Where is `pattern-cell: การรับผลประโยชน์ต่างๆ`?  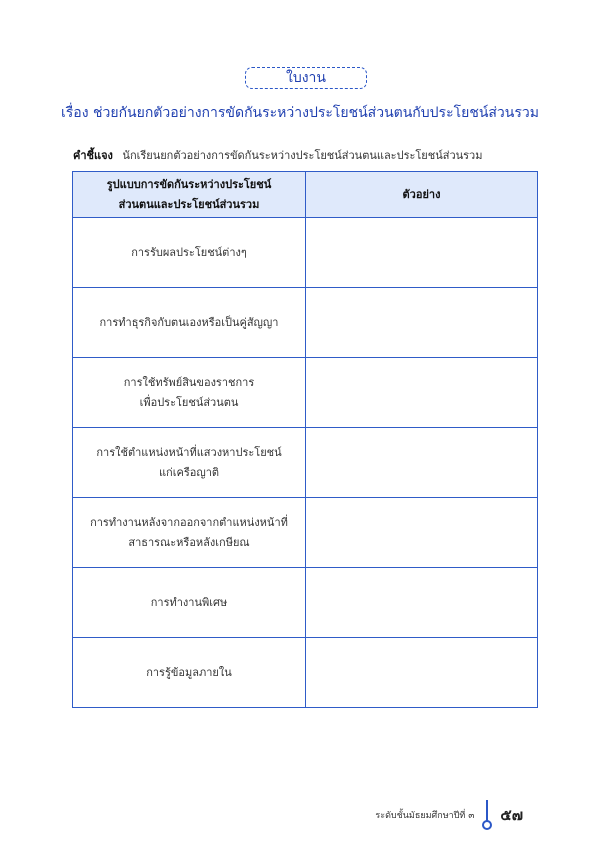 pattern-cell: การรับผลประโยชน์ต่างๆ is located at coordinates (189, 252).